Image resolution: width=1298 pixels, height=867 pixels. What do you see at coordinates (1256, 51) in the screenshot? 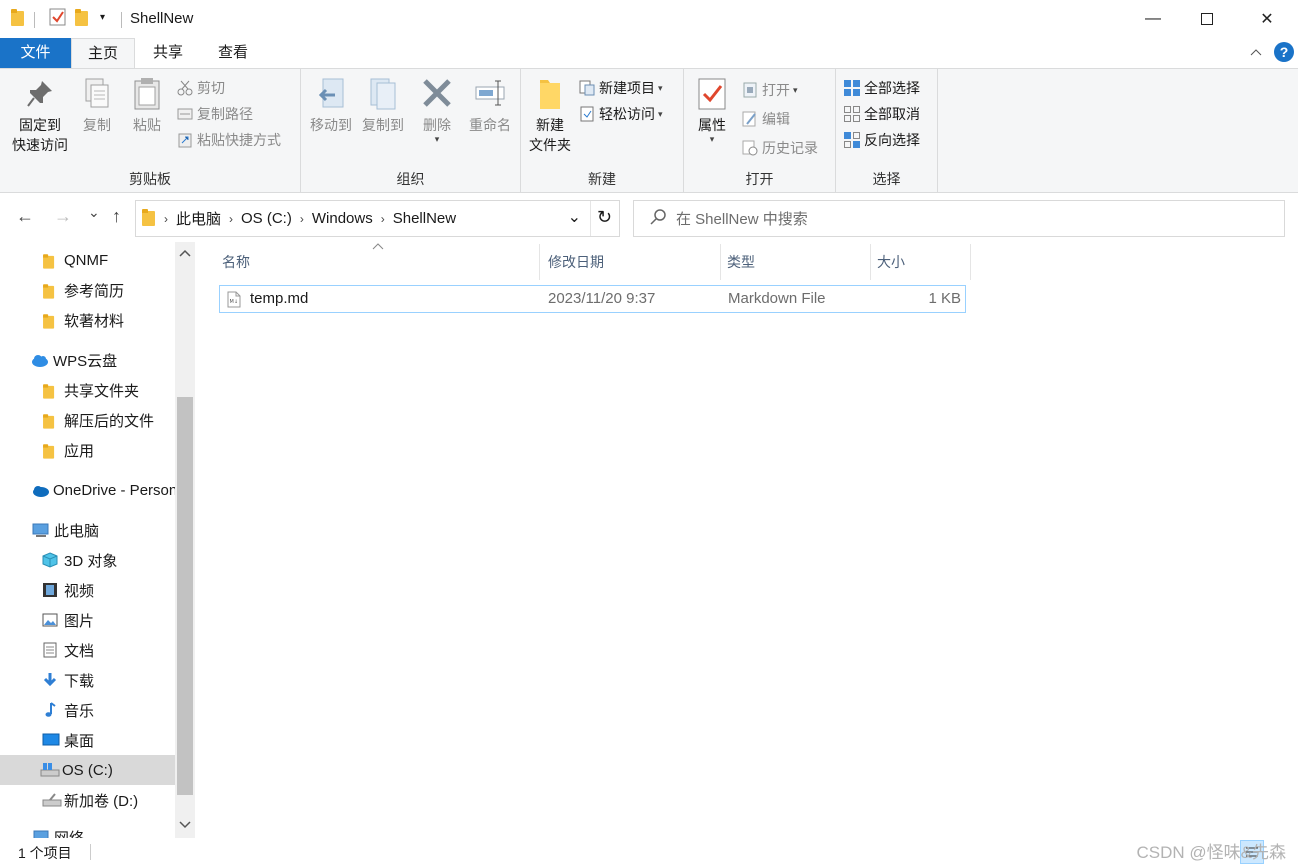
I see `collapse-ribbon-icon` at bounding box center [1256, 51].